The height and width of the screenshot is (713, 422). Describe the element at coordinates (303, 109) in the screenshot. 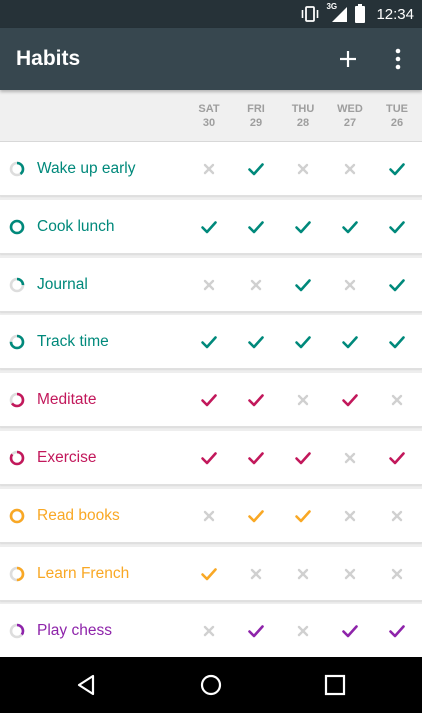

I see `day-weekday: THU` at that location.